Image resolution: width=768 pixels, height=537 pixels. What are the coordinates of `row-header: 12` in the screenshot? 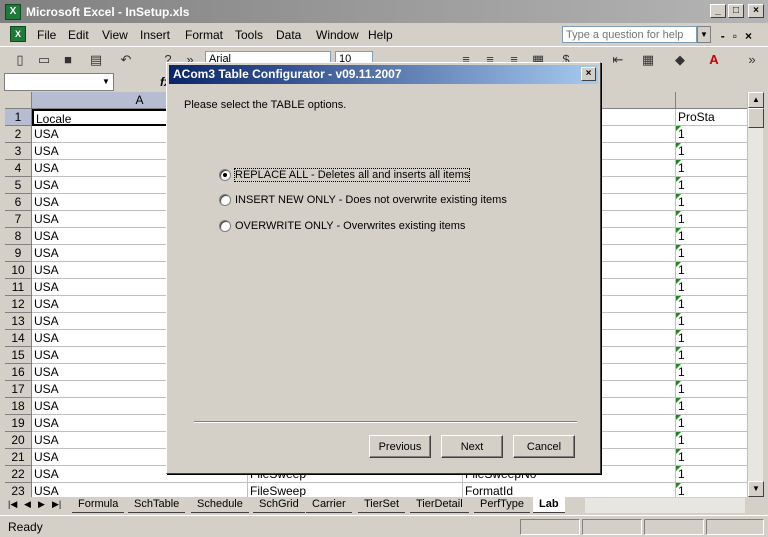 It's located at (18, 304).